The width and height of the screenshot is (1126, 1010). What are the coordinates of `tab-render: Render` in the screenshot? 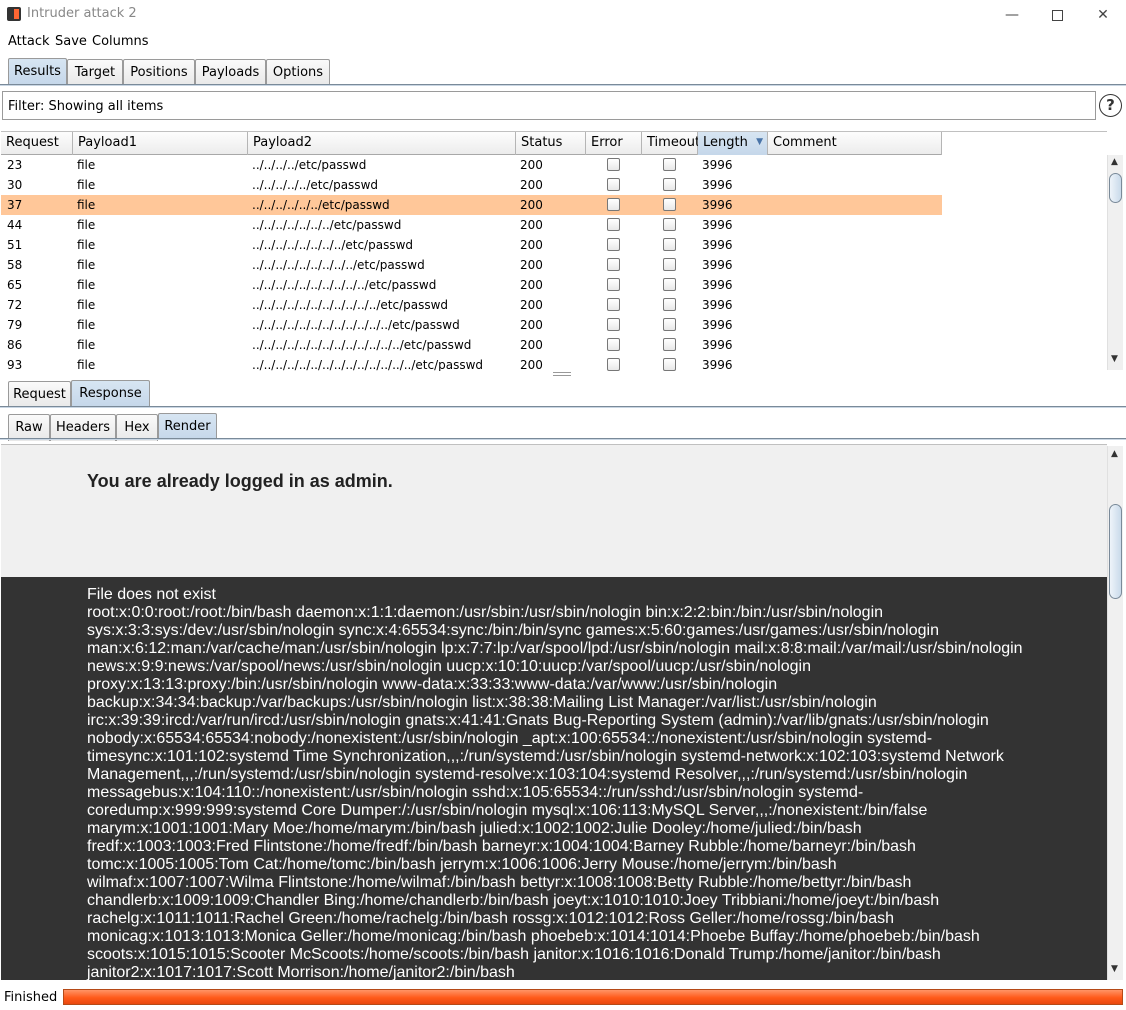 It's located at (187, 426).